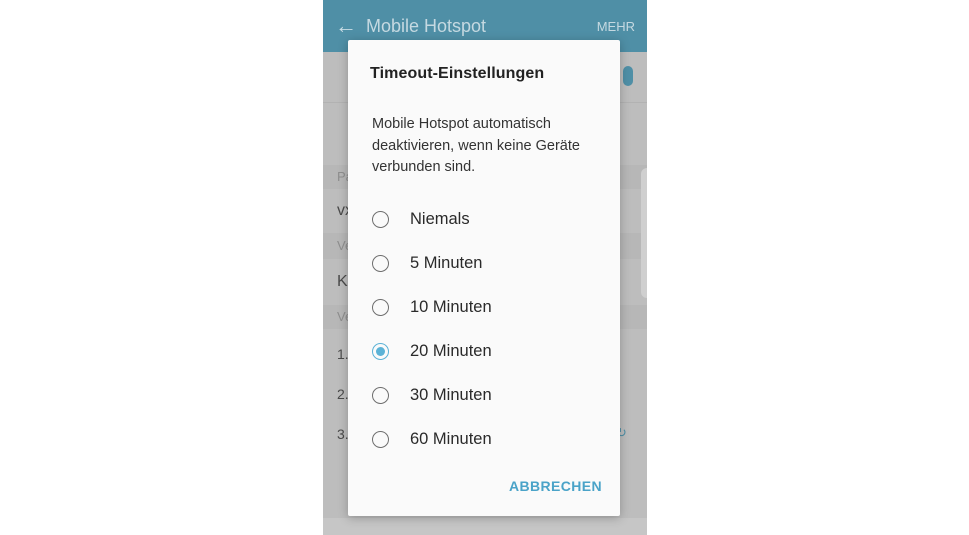 This screenshot has height=535, width=969. What do you see at coordinates (644, 233) in the screenshot?
I see `side-panel-edge` at bounding box center [644, 233].